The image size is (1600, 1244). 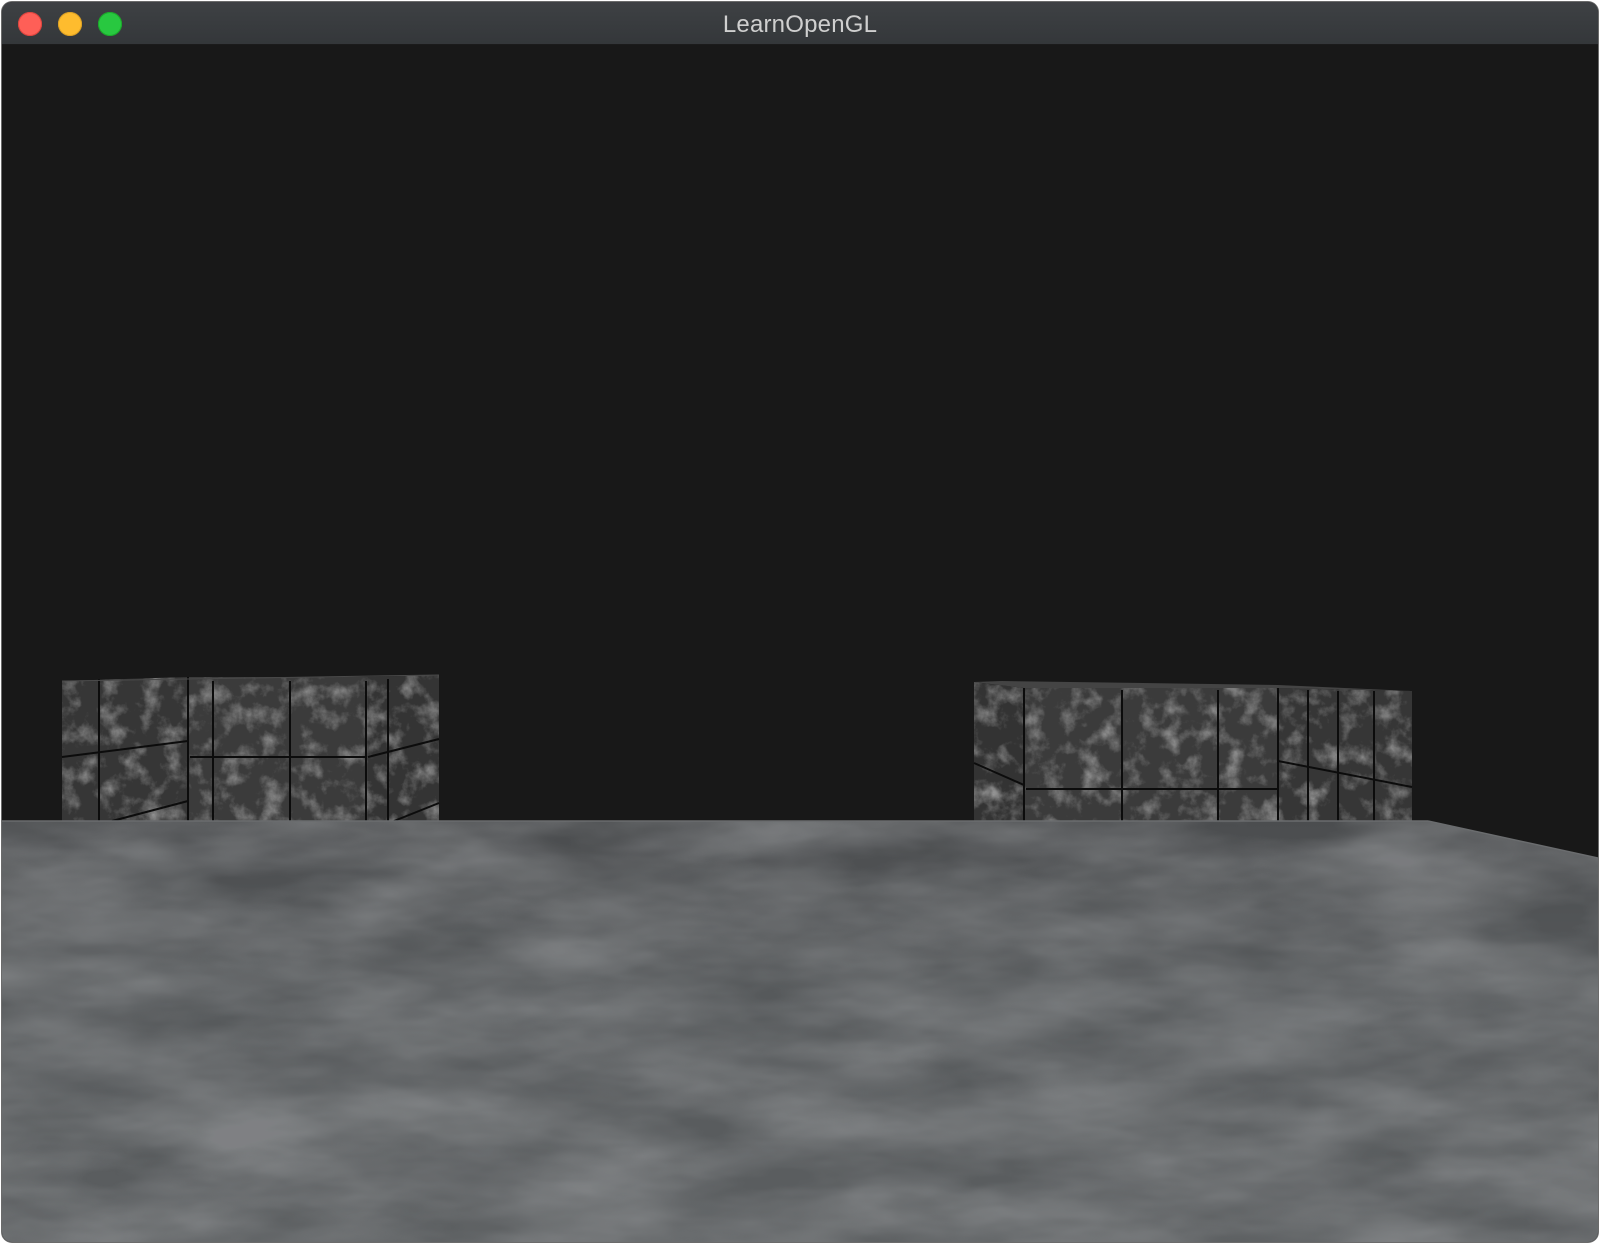 What do you see at coordinates (1193, 751) in the screenshot?
I see `marble-cube-right` at bounding box center [1193, 751].